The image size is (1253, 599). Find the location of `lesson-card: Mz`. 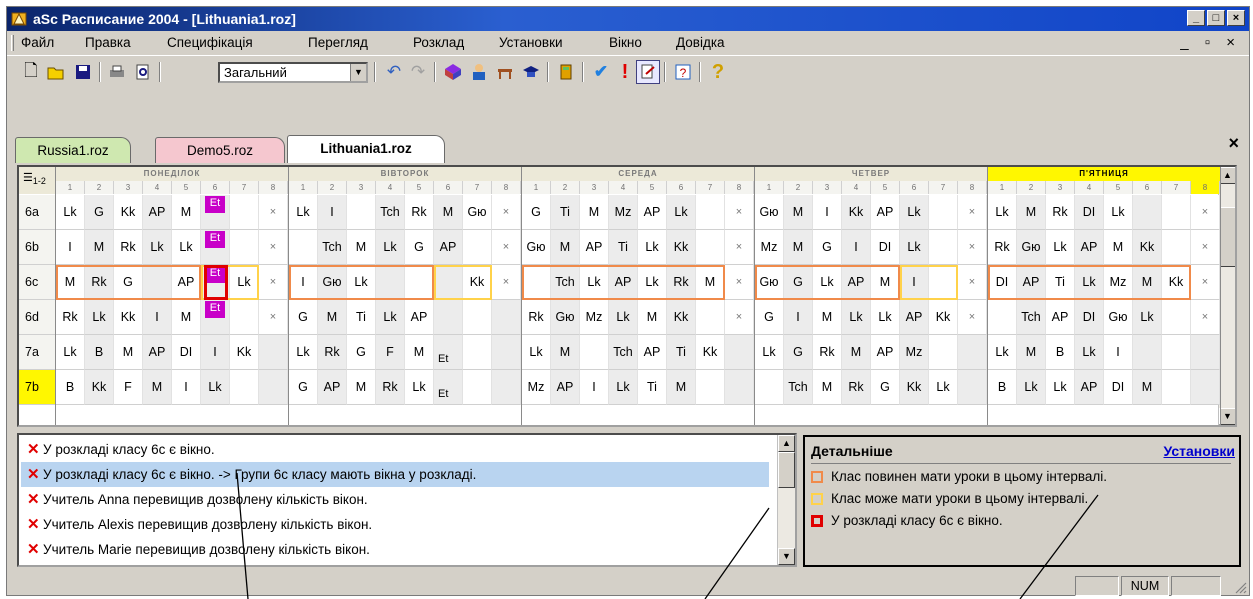

lesson-card: Mz is located at coordinates (1118, 282).